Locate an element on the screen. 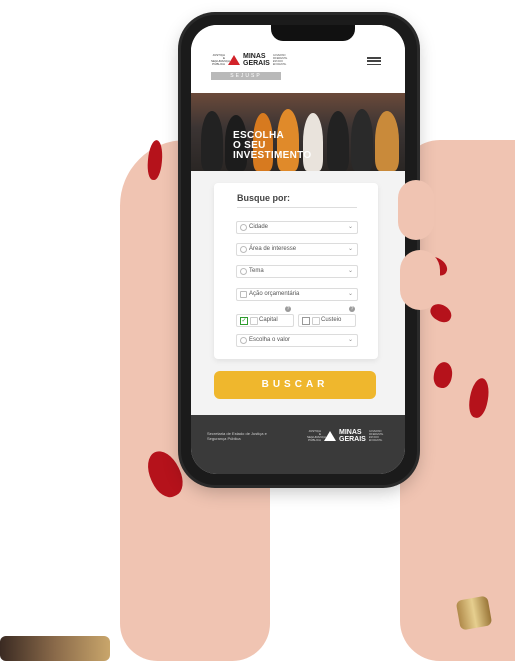  thumb-overlap is located at coordinates (322, 385).